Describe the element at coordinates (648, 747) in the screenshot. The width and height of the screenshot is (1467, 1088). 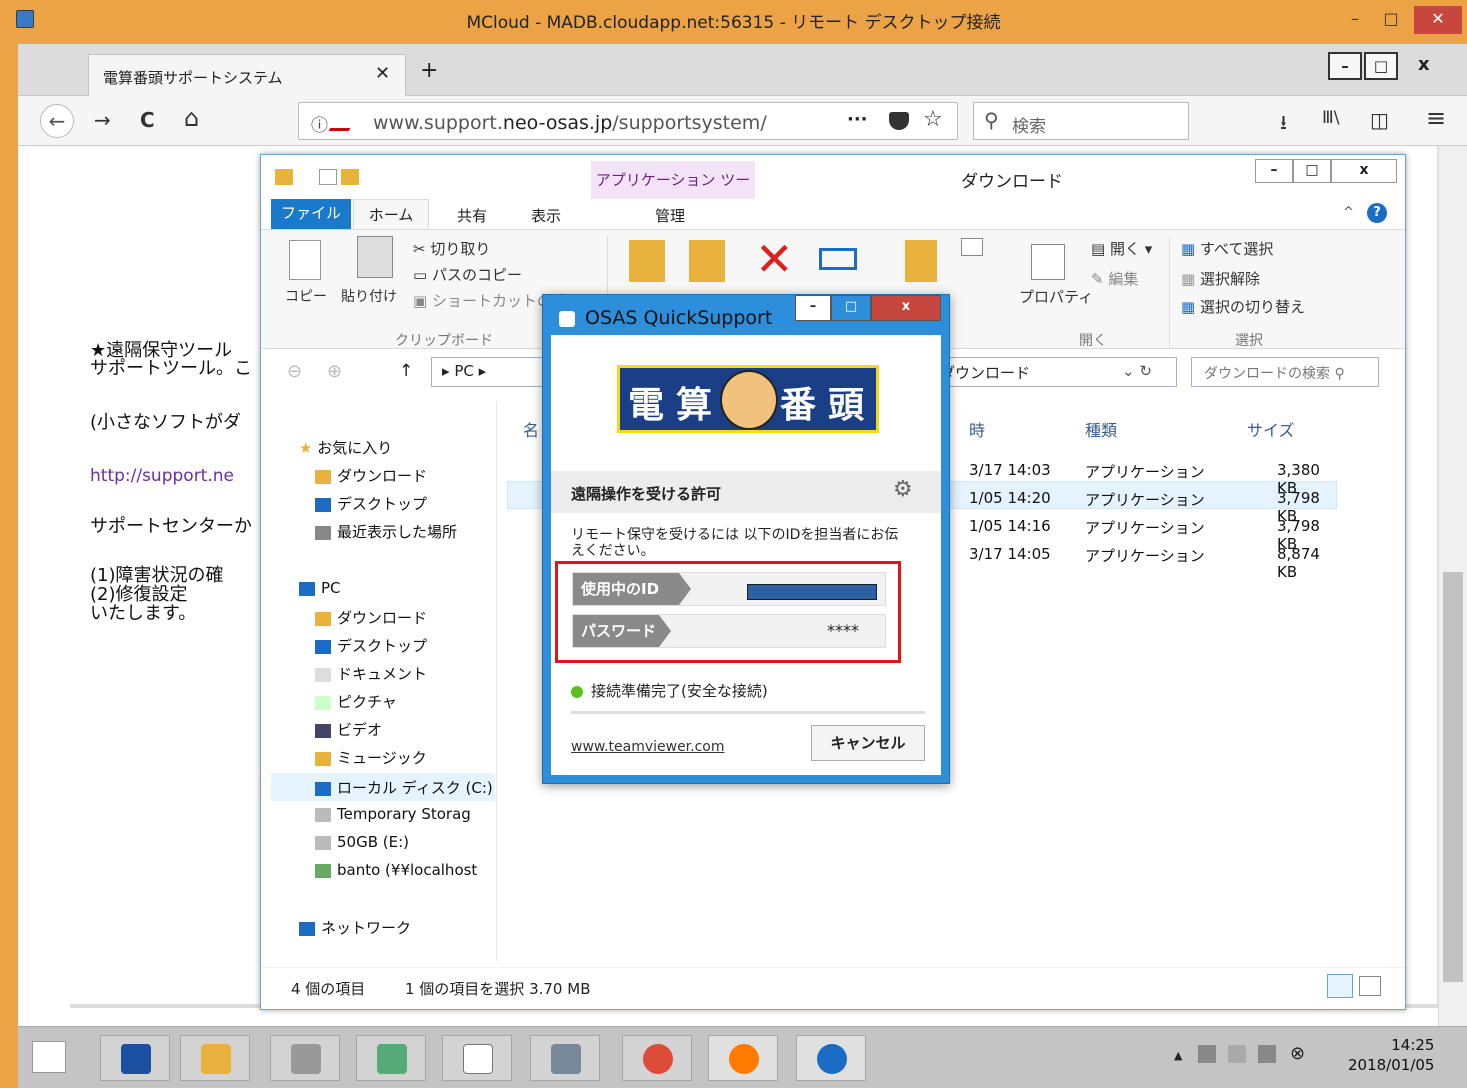
I see `teamviewer-link: www.teamviewer.com` at that location.